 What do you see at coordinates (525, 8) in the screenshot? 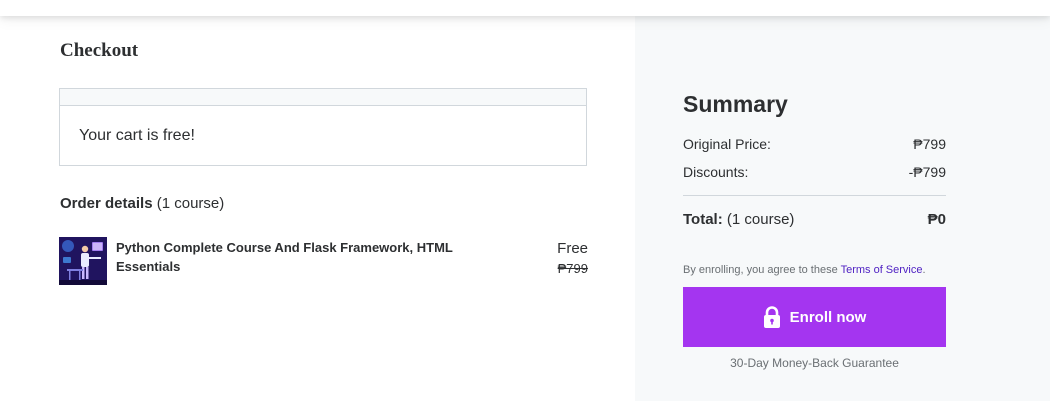
I see `header-bar` at bounding box center [525, 8].